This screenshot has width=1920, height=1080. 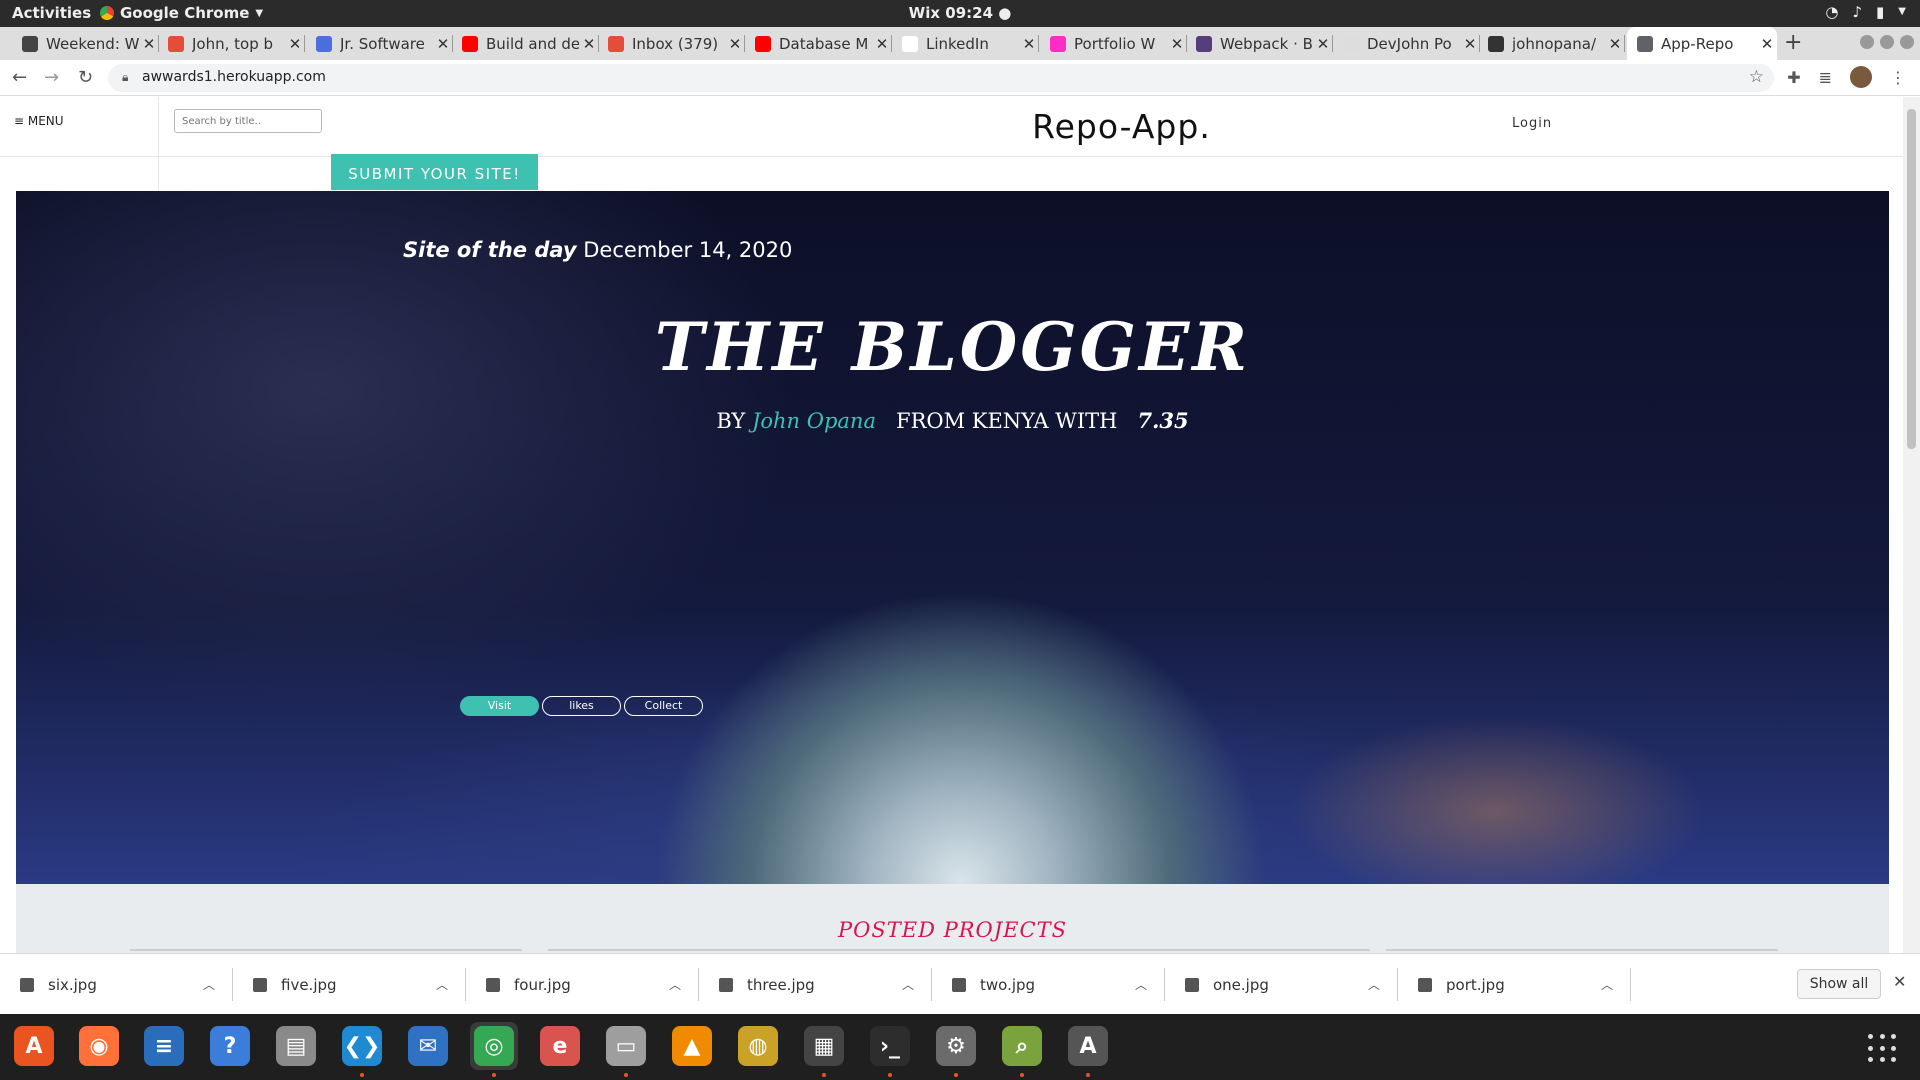 What do you see at coordinates (824, 1049) in the screenshot?
I see `video-editor-icon: ▦` at bounding box center [824, 1049].